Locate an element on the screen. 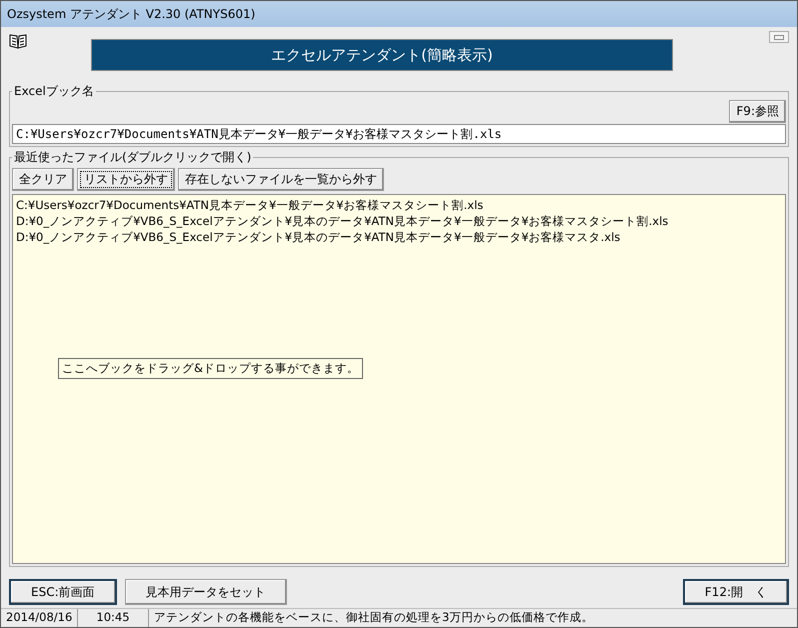 The height and width of the screenshot is (628, 798). footer-button: F12:開 く is located at coordinates (735, 592).